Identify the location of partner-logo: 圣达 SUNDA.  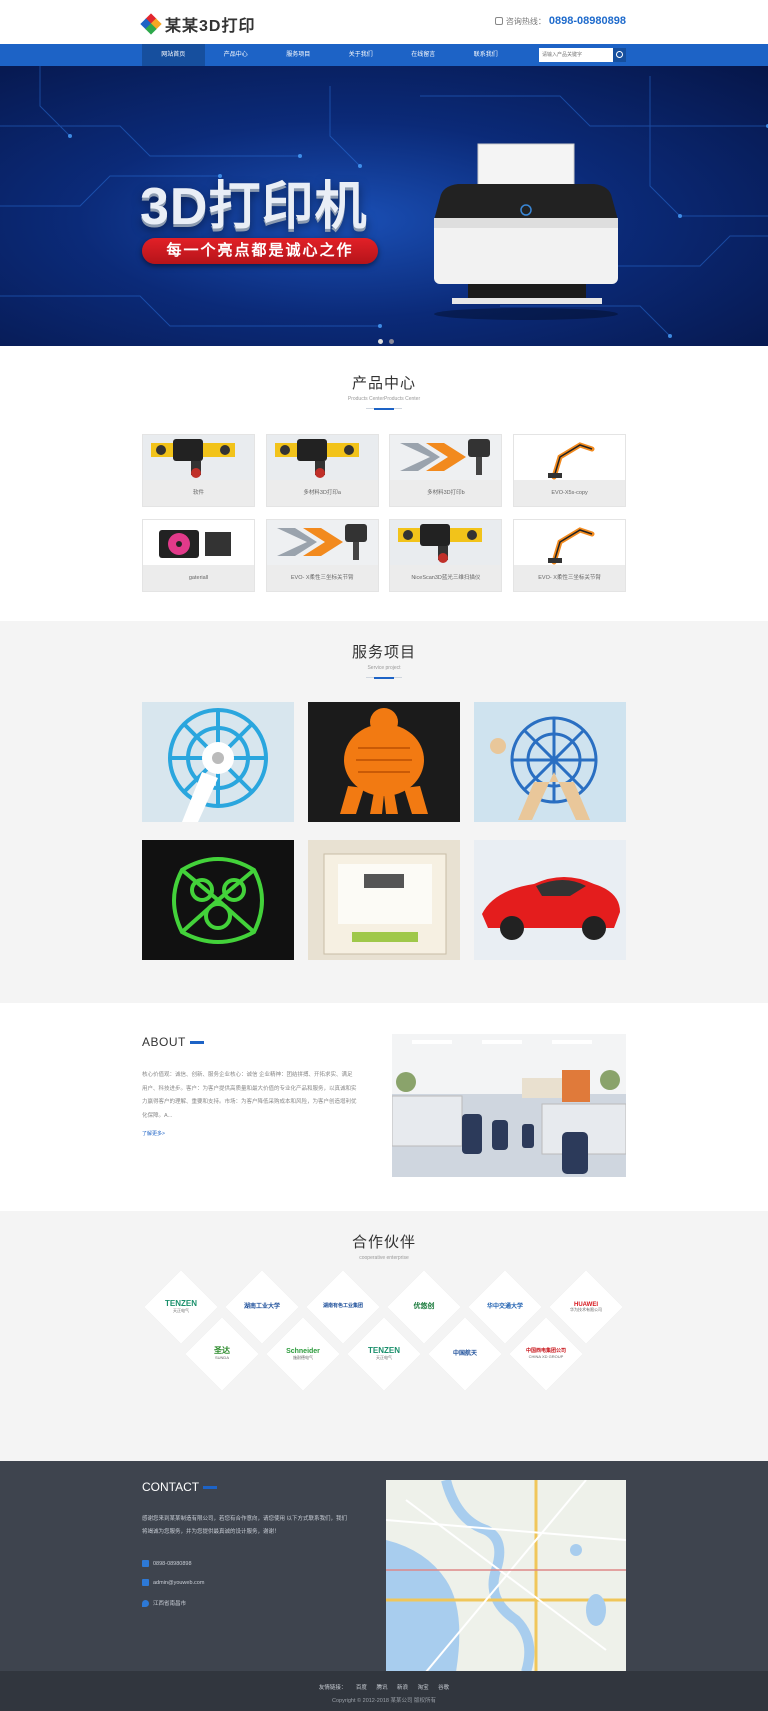
(222, 1354).